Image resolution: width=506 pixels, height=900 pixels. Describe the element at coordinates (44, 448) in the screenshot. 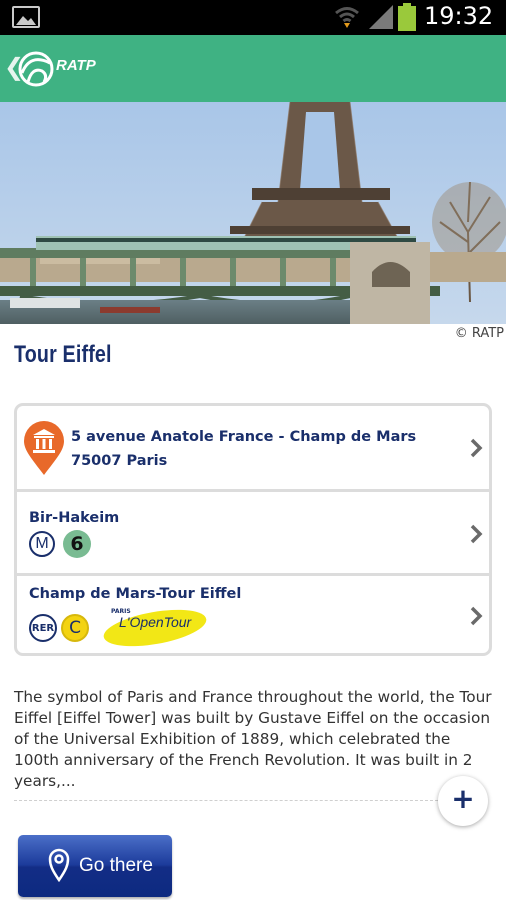

I see `monument-pin-icon` at that location.